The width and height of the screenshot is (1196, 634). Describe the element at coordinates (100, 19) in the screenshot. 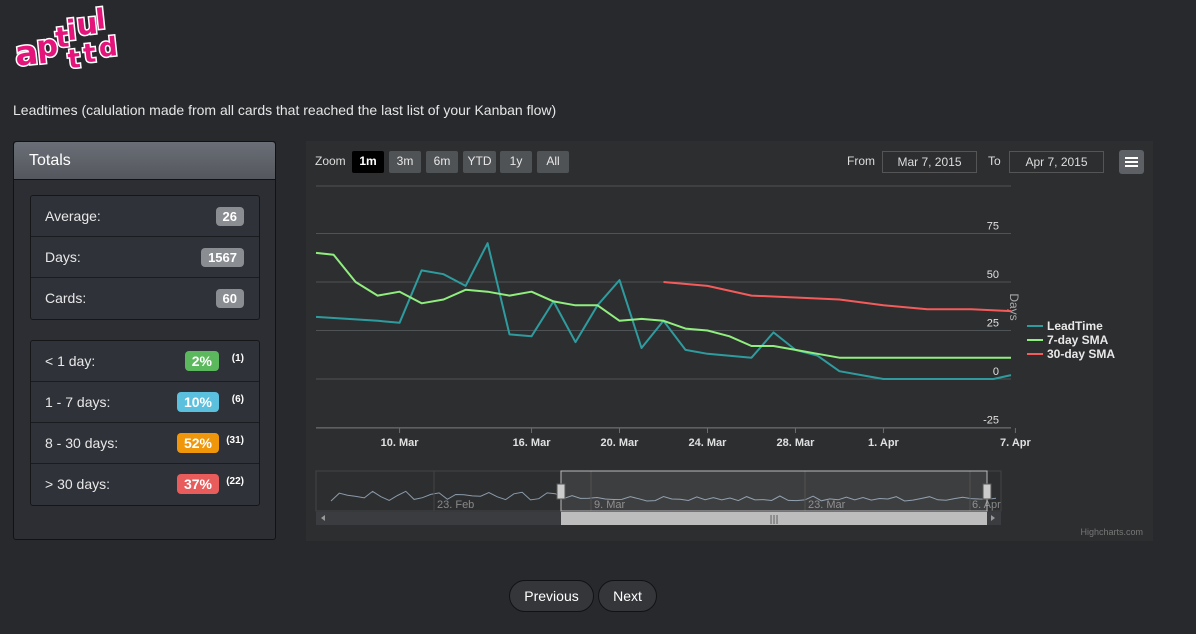

I see `svg-text: l` at that location.